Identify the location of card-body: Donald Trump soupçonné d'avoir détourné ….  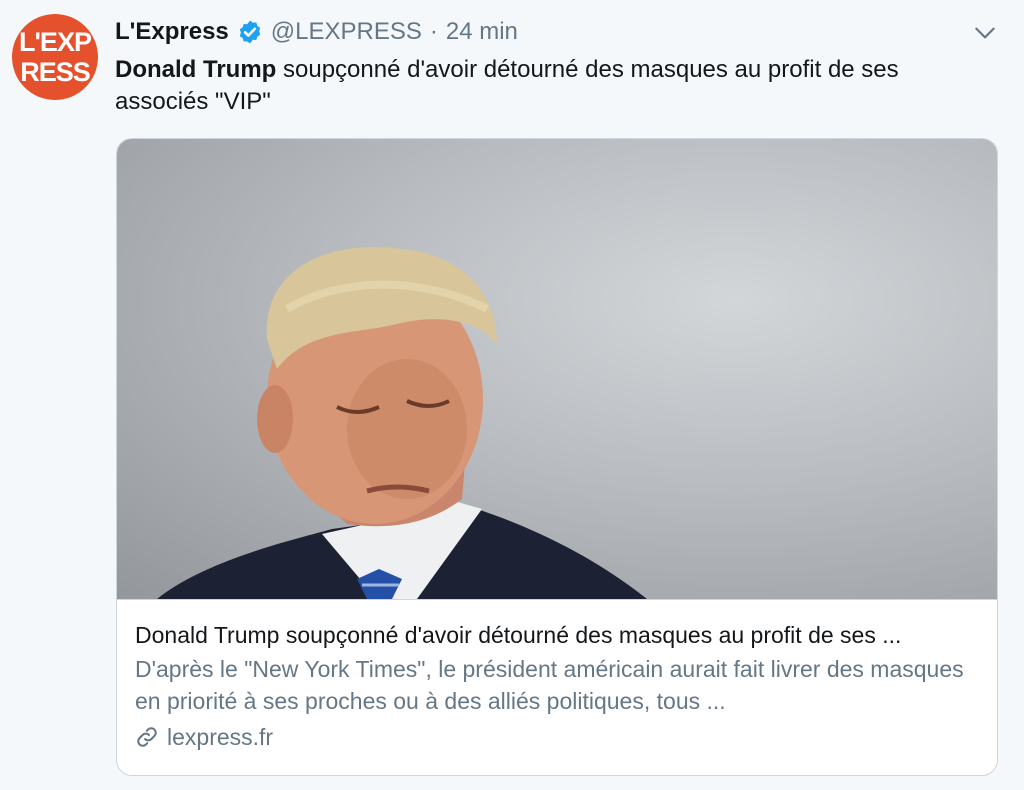
(560, 686).